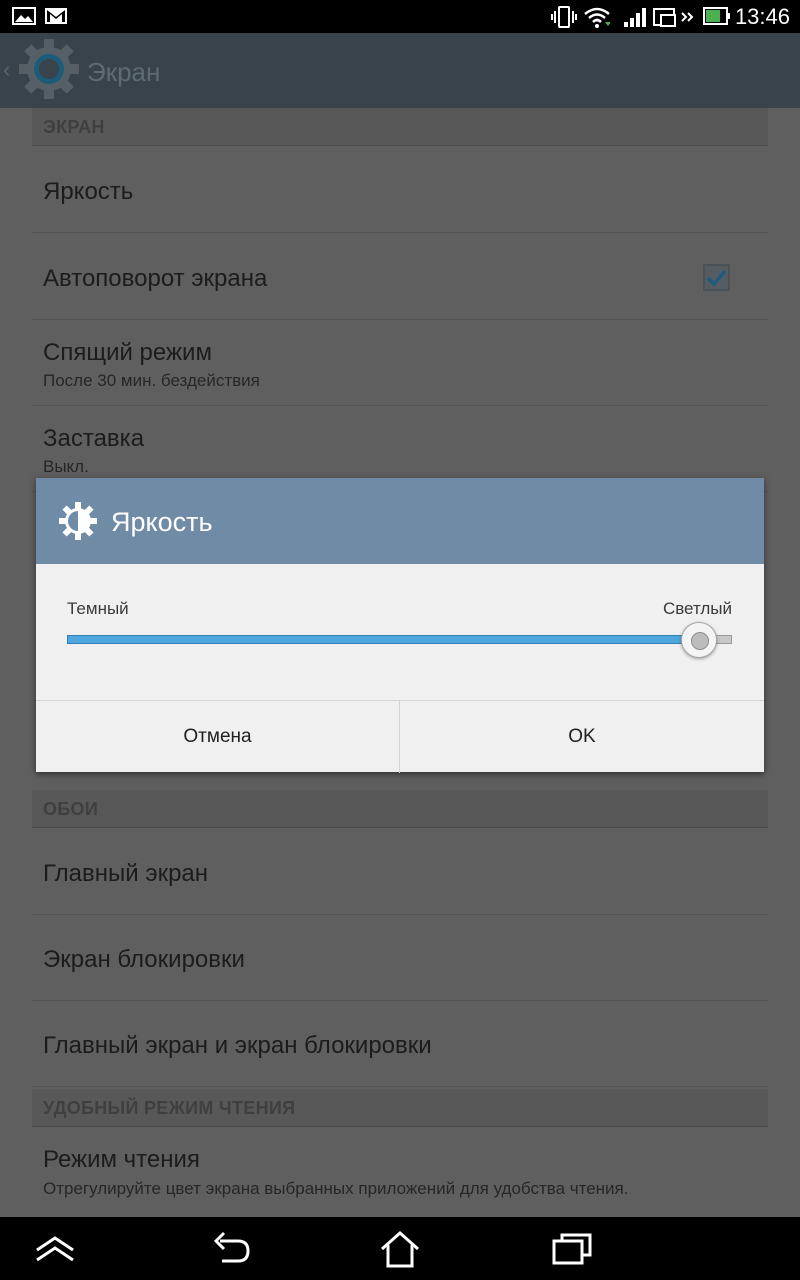 Image resolution: width=800 pixels, height=1280 pixels. Describe the element at coordinates (762, 16) in the screenshot. I see `clock: 13:46` at that location.